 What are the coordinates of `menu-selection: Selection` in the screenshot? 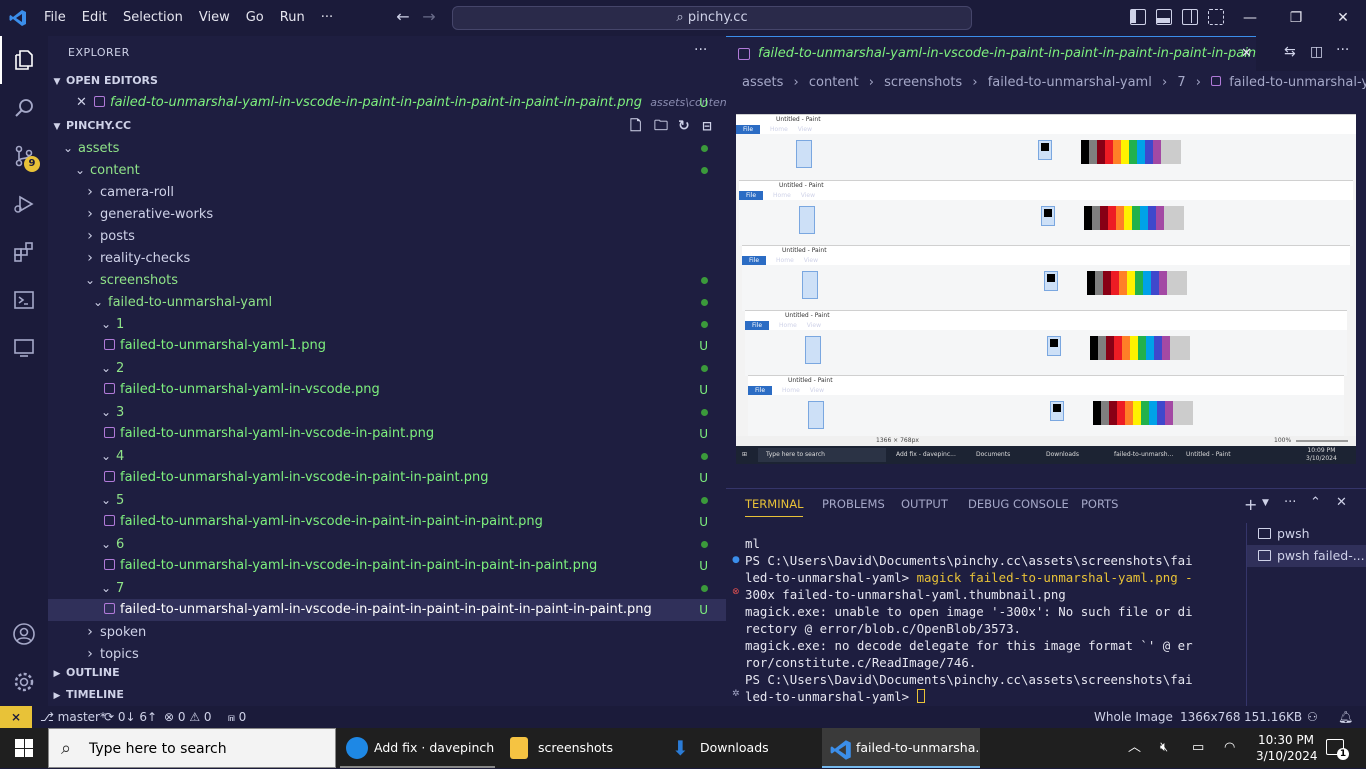 It's located at (153, 18).